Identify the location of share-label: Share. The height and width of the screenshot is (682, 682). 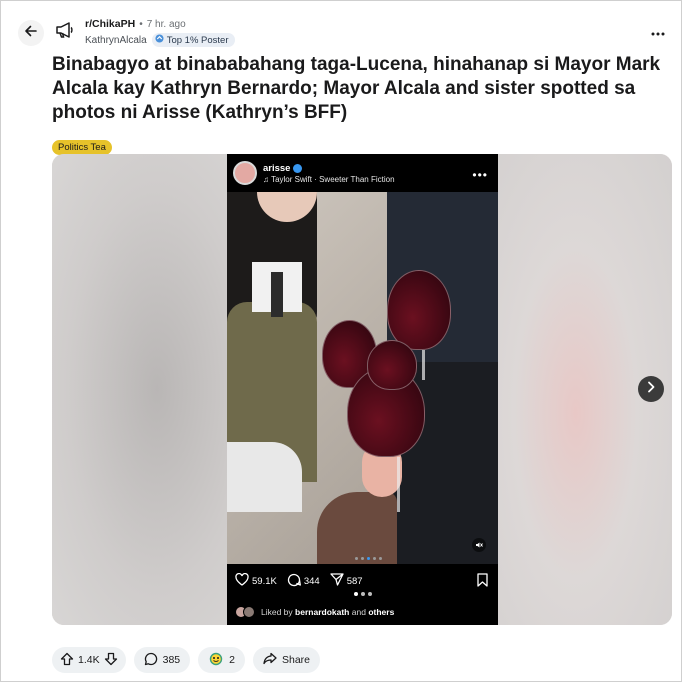
(296, 660).